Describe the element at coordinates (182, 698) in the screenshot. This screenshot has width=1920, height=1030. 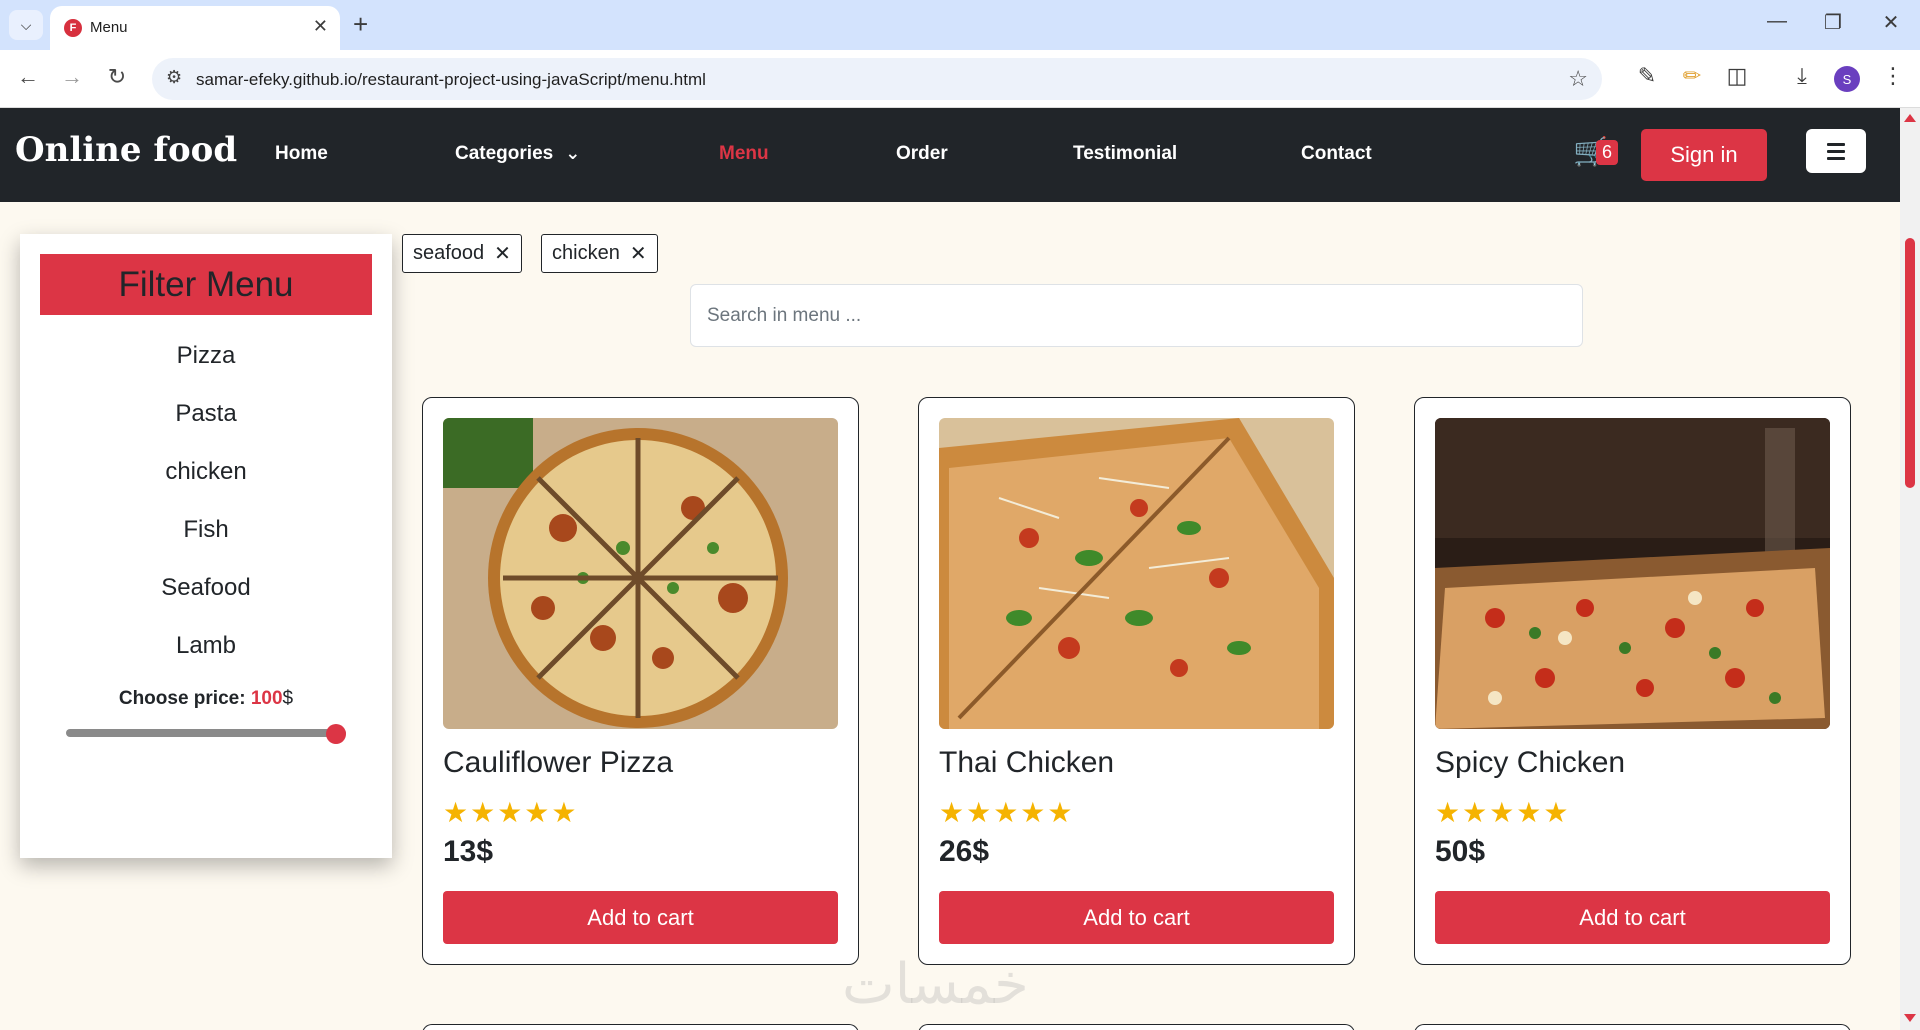
I see `price-label-text: Choose price:` at that location.